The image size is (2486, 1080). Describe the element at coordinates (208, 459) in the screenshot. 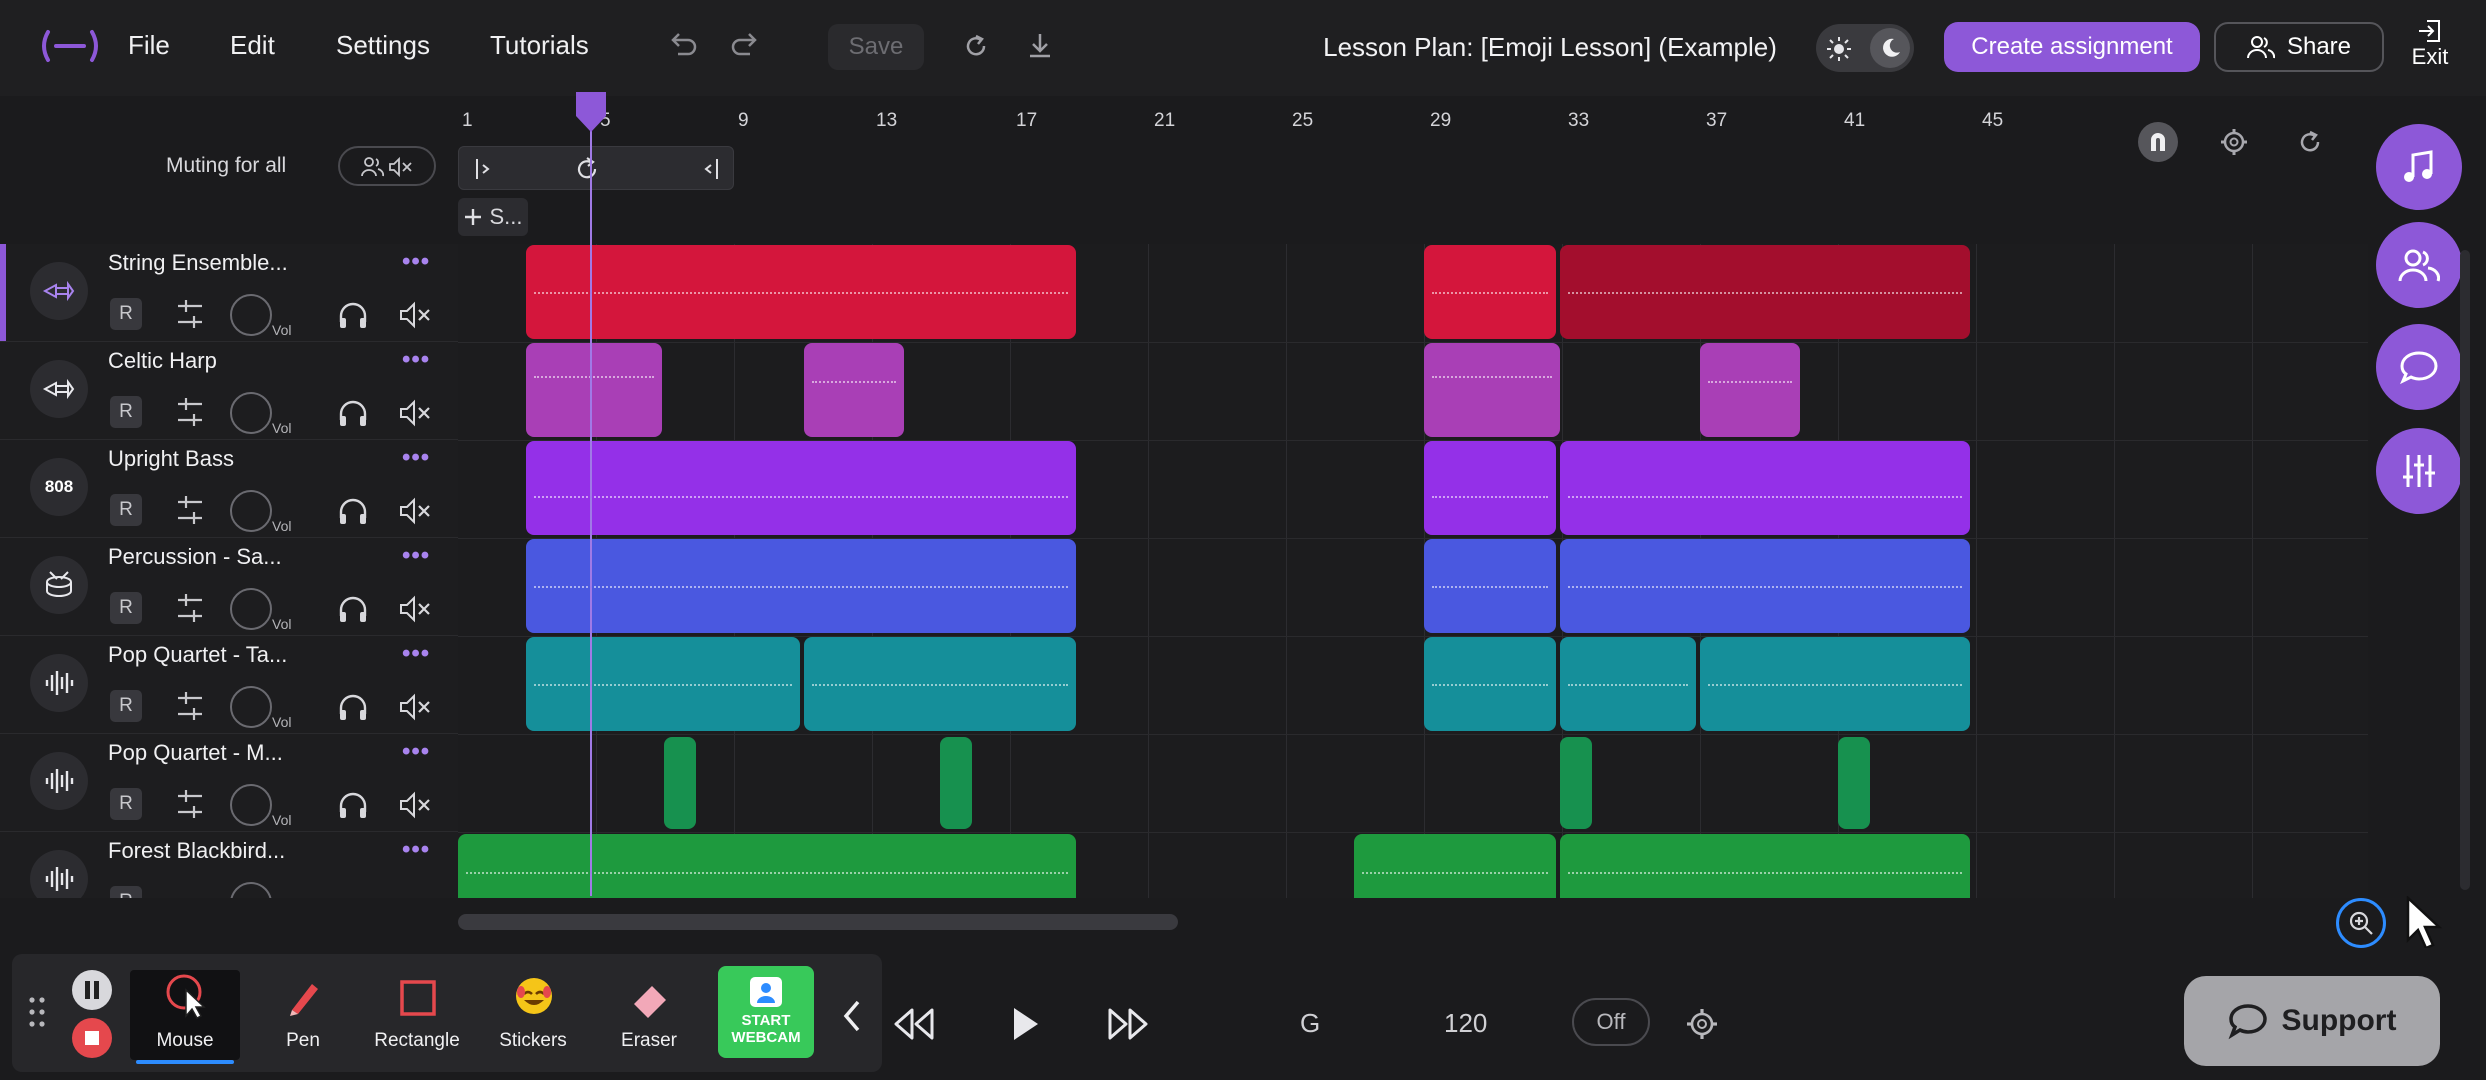

I see `track-name: Upright Bass` at that location.